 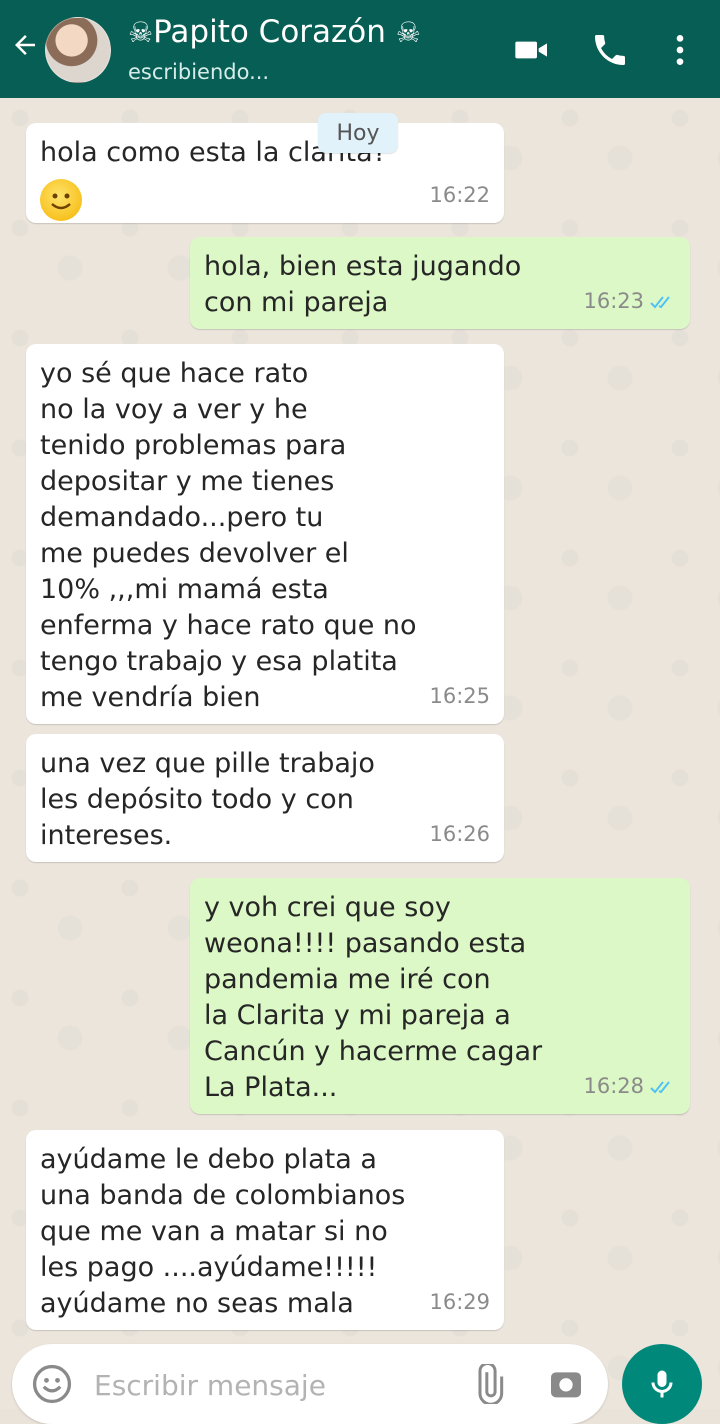 I want to click on message-bubble-incoming: hola como esta la clarita? 16:22, so click(x=265, y=173).